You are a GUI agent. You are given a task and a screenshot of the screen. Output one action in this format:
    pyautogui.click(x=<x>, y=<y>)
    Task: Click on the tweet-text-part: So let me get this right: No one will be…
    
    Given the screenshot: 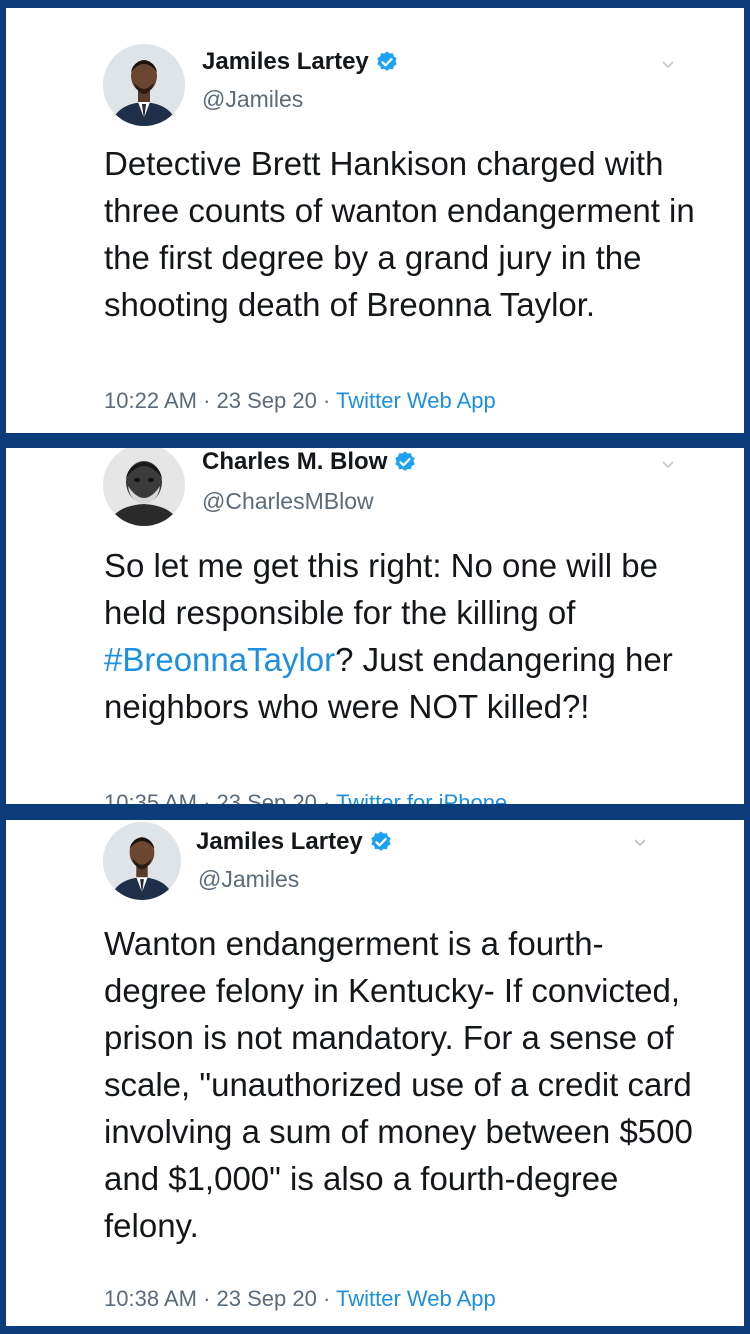 What is the action you would take?
    pyautogui.click(x=381, y=589)
    